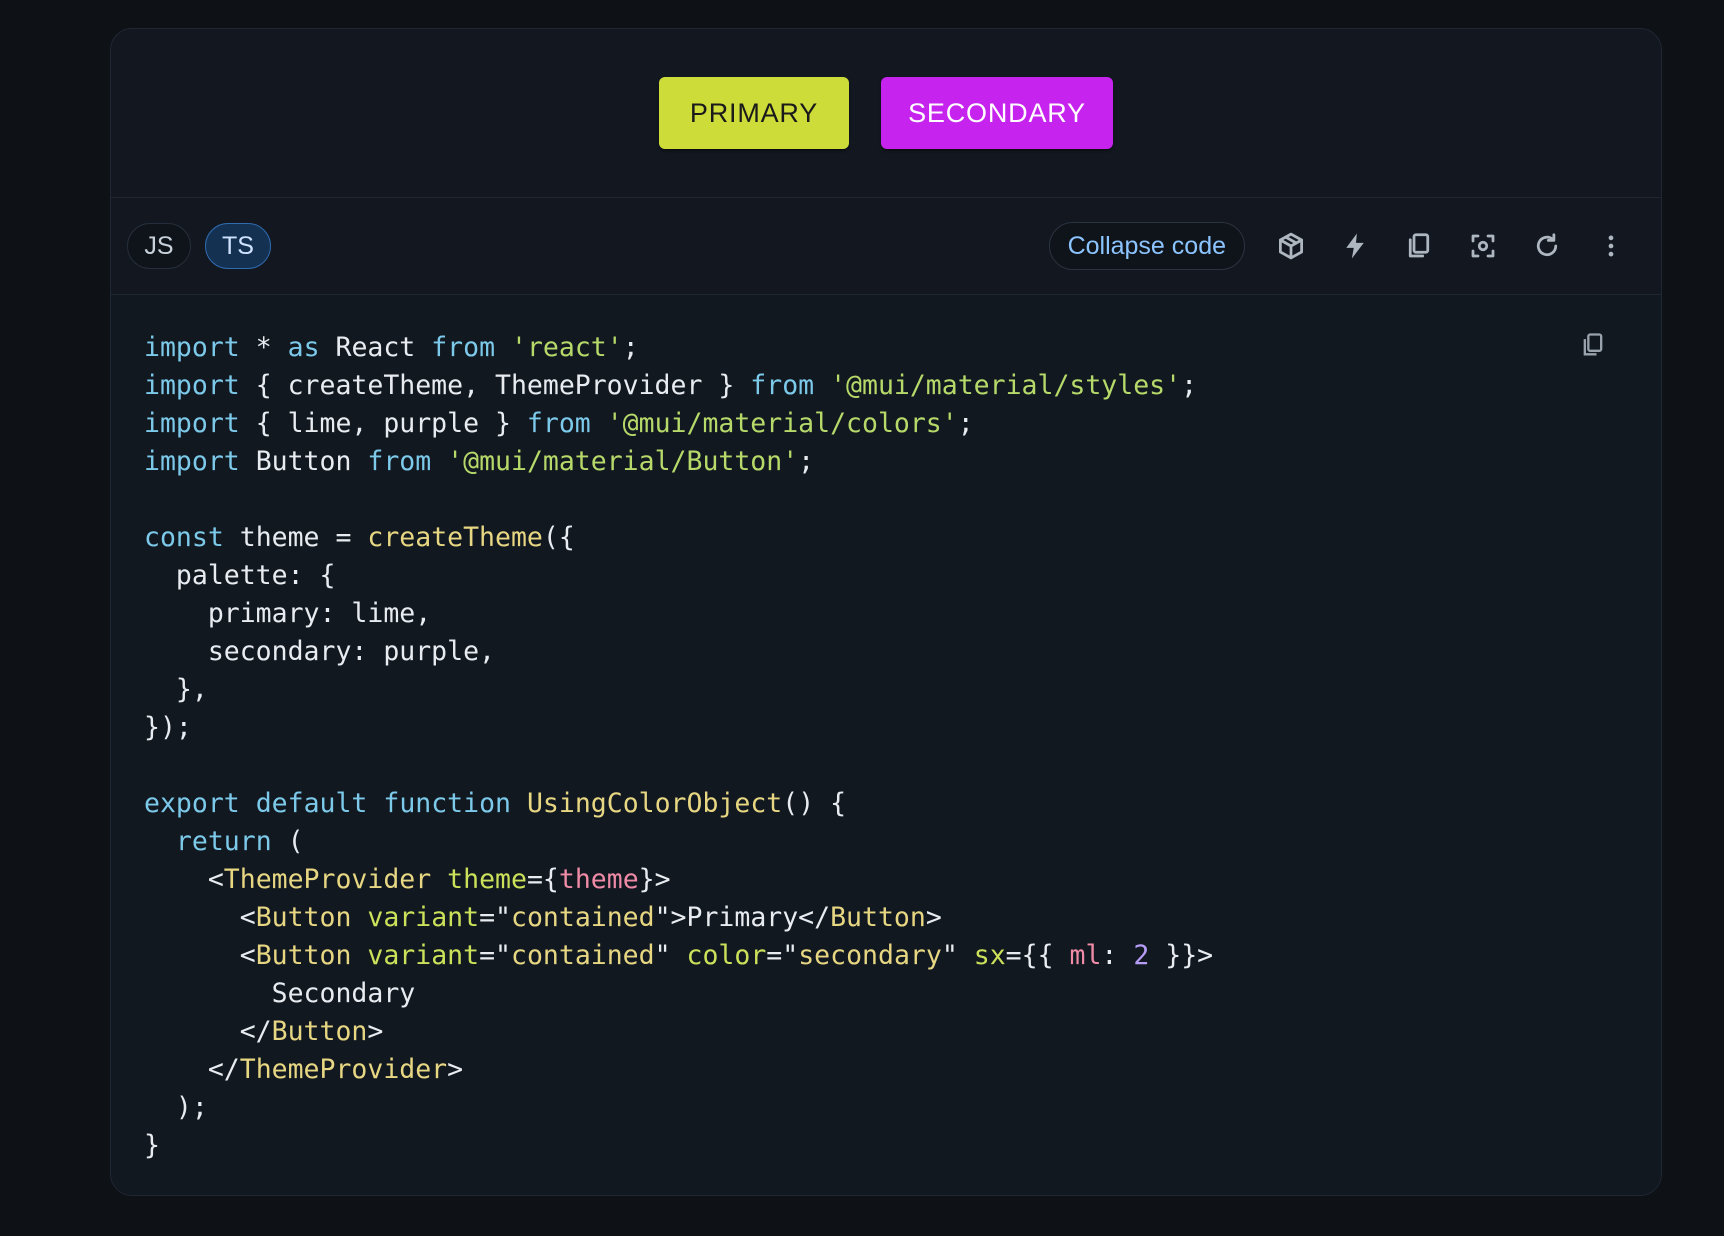 This screenshot has width=1724, height=1236. What do you see at coordinates (902, 652) in the screenshot?
I see `code-line: secondary: purple,` at bounding box center [902, 652].